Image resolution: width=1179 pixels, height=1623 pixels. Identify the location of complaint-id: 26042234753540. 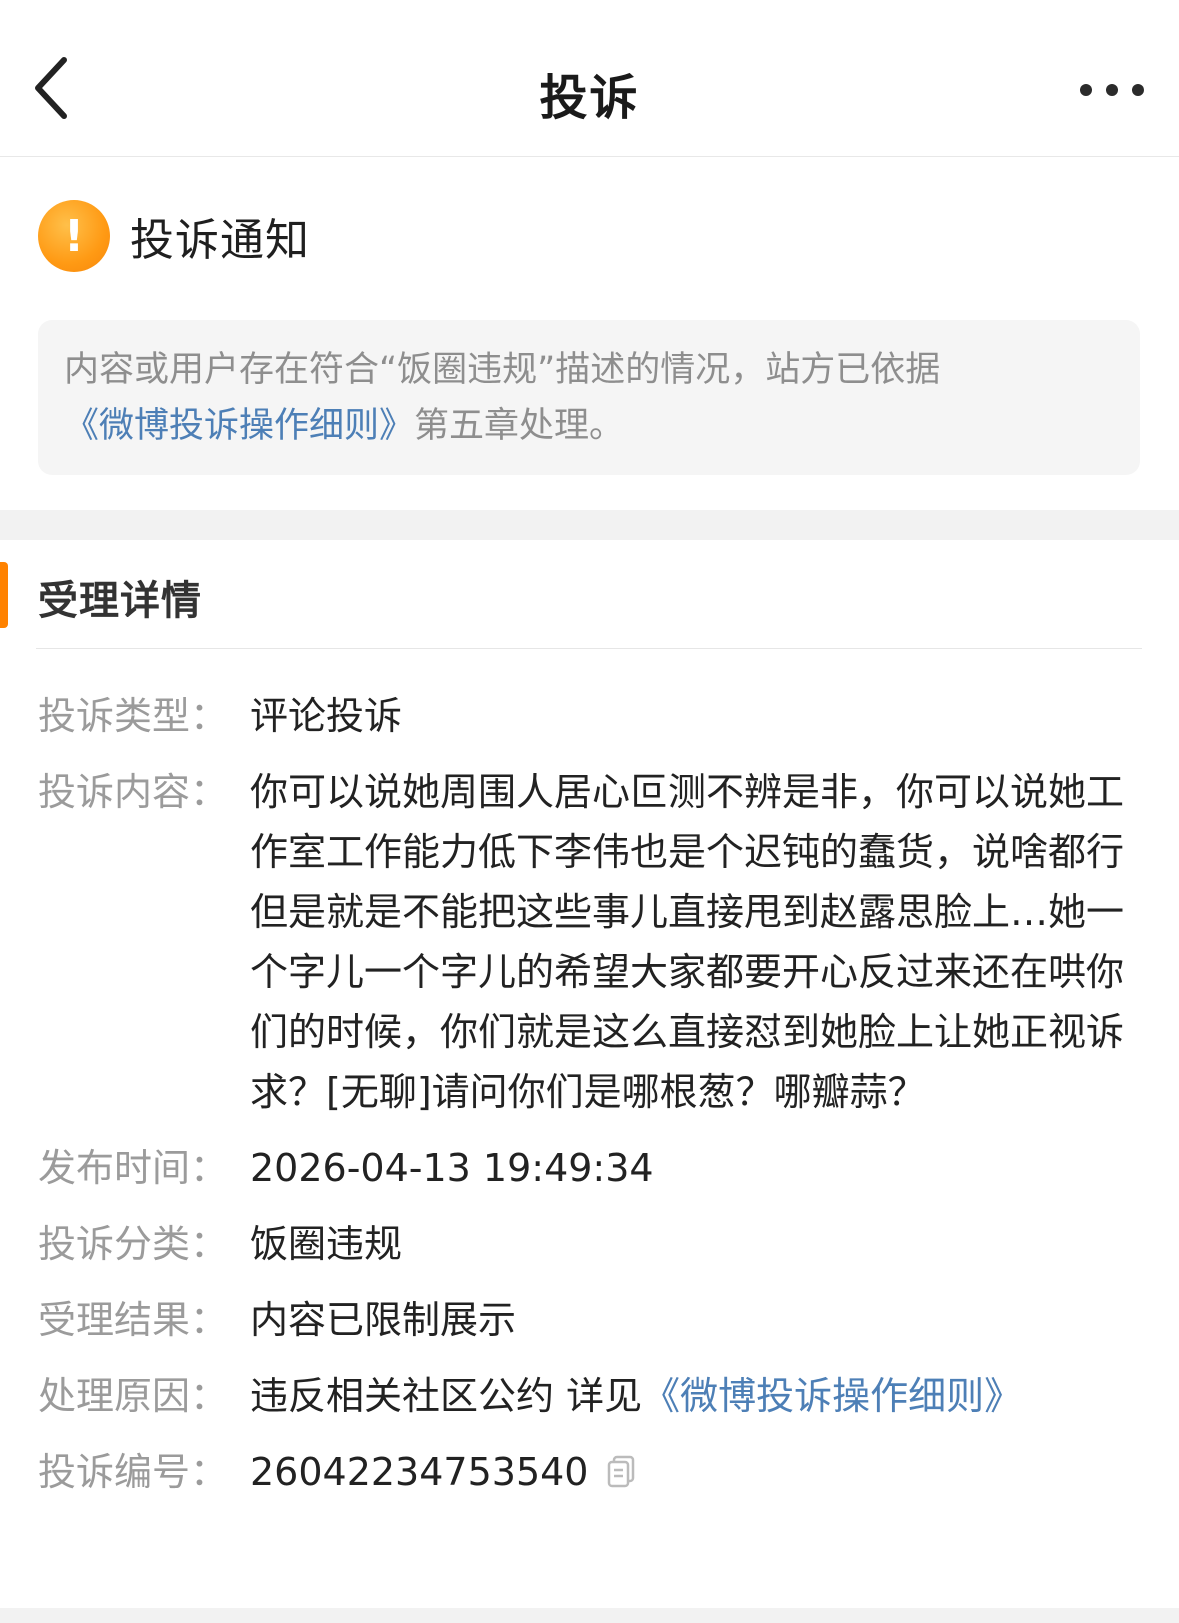
(419, 1472).